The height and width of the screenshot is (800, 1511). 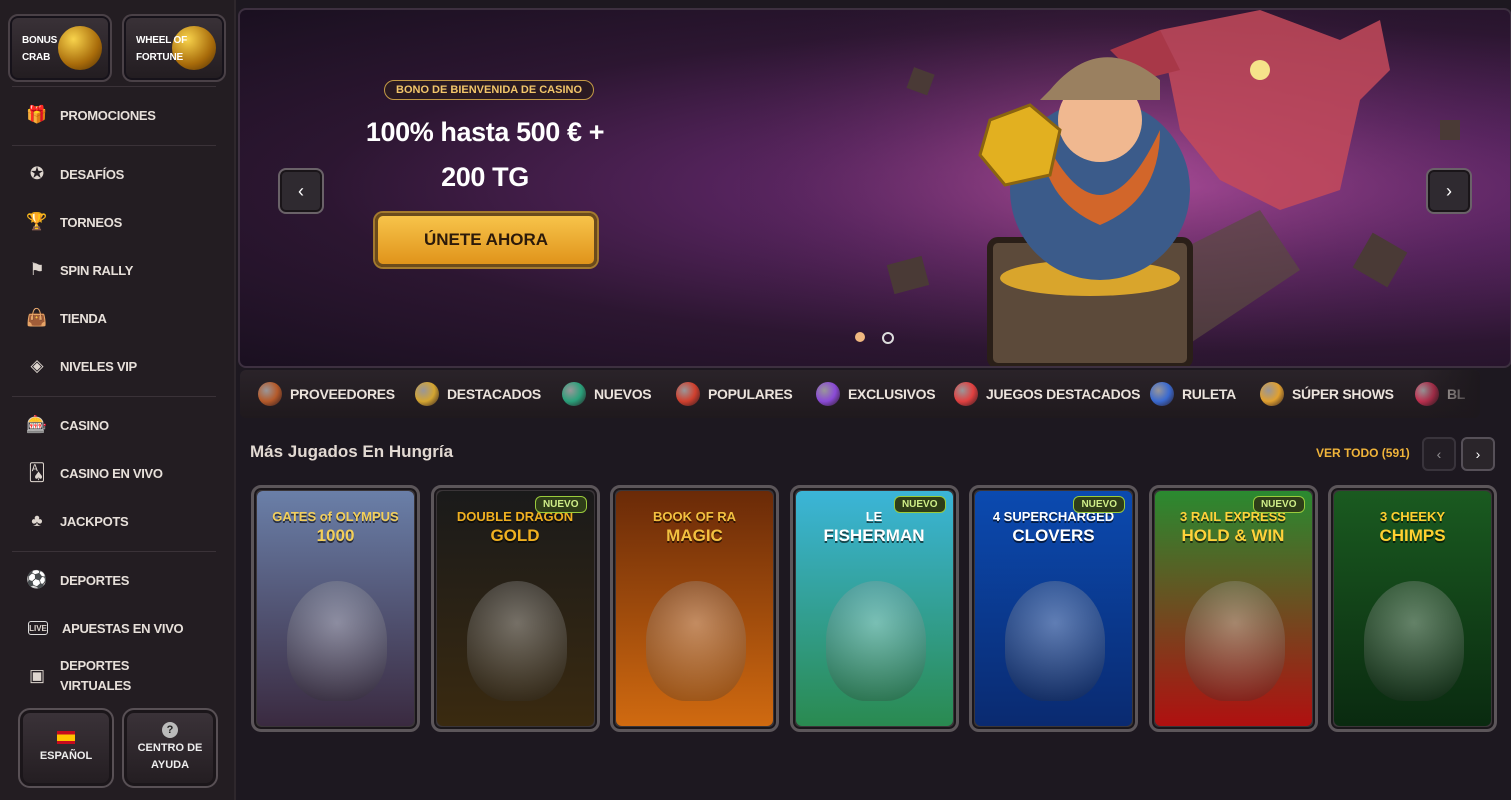 I want to click on game-card: GATES of OLYMPUS 1000, so click(x=335, y=608).